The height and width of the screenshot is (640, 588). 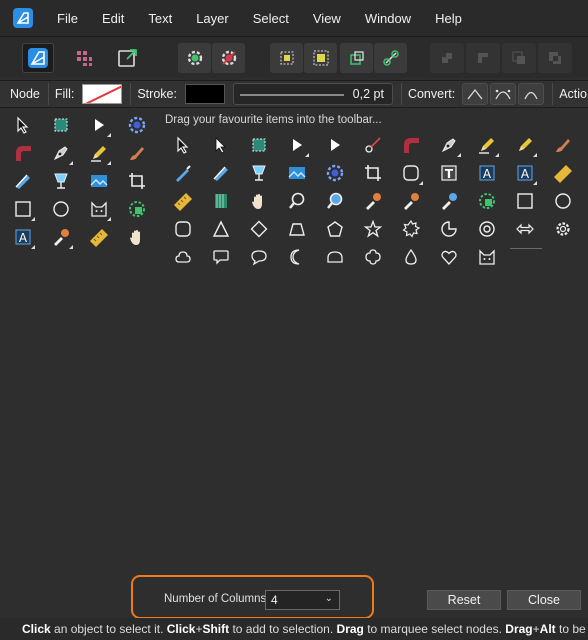 I want to click on cloud-tool-icon, so click(x=183, y=257).